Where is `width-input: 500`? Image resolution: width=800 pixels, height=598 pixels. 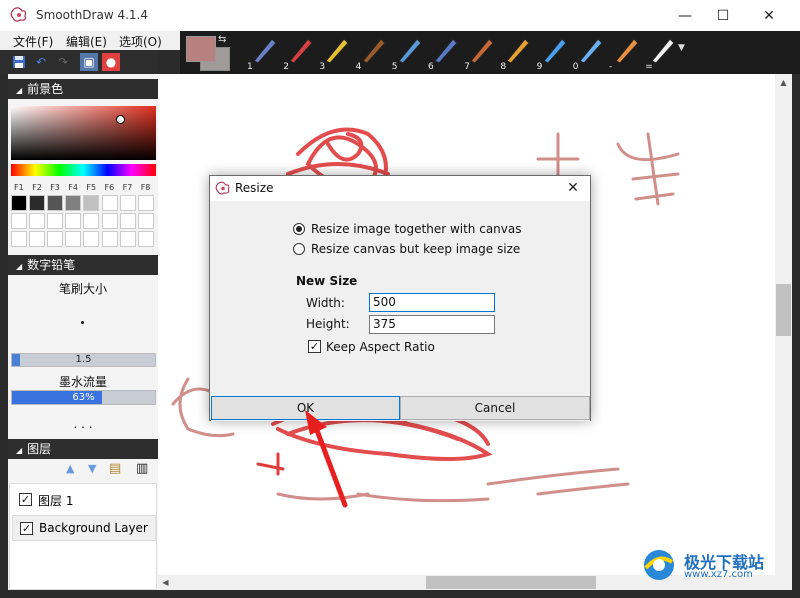
width-input: 500 is located at coordinates (432, 302).